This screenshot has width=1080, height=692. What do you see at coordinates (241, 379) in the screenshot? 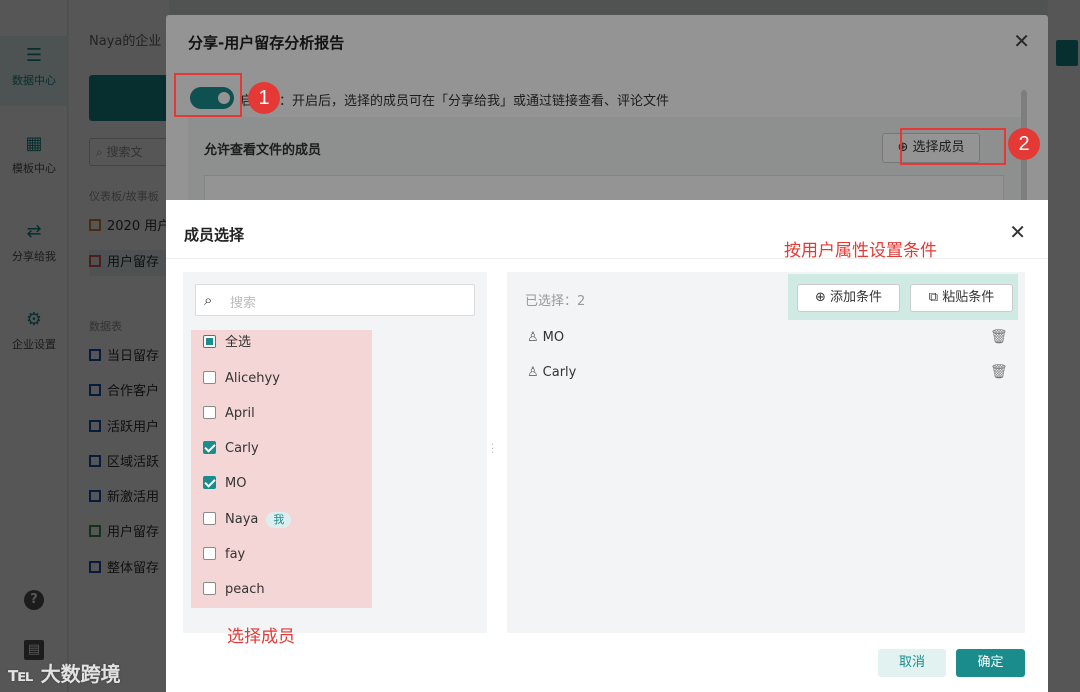
I see `member-item: Alicehyy` at bounding box center [241, 379].